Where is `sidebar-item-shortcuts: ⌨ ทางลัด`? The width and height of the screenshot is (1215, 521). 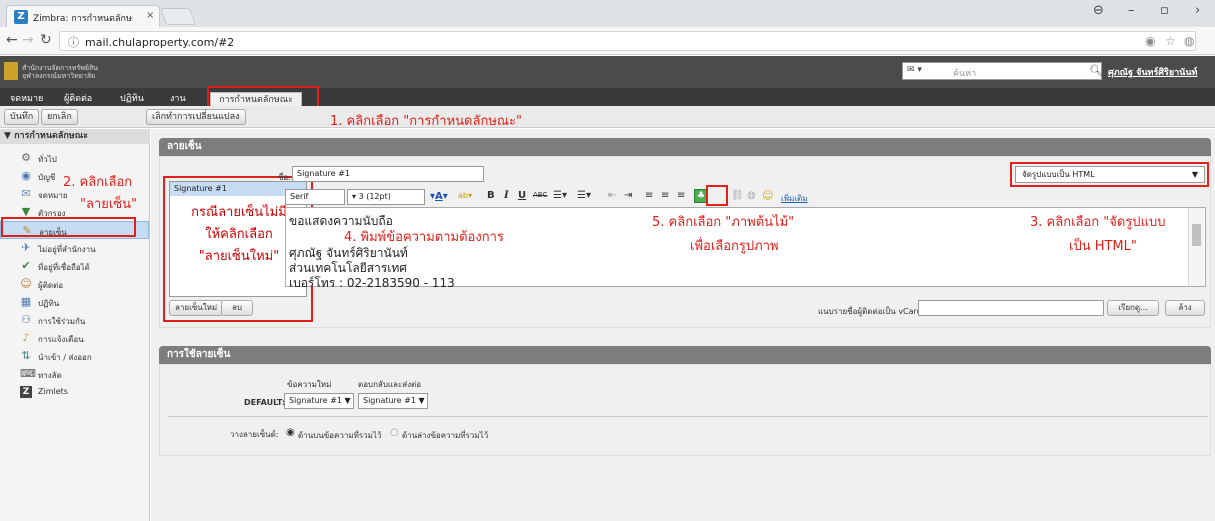 sidebar-item-shortcuts: ⌨ ทางลัด is located at coordinates (74, 374).